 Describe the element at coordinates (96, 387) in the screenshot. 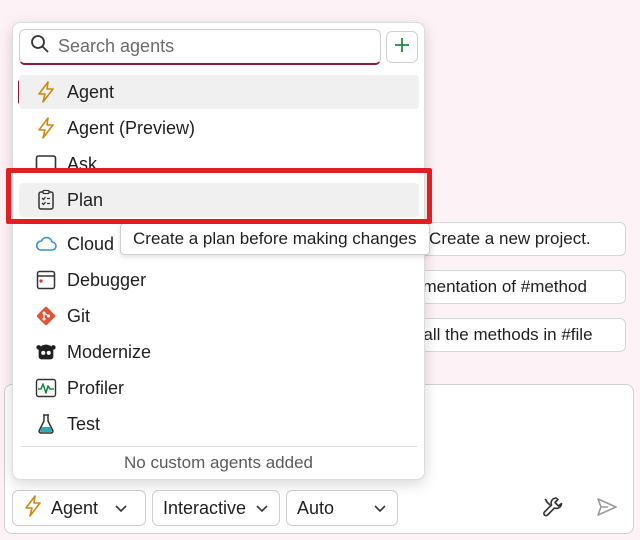

I see `agent-item-label: Profiler` at that location.